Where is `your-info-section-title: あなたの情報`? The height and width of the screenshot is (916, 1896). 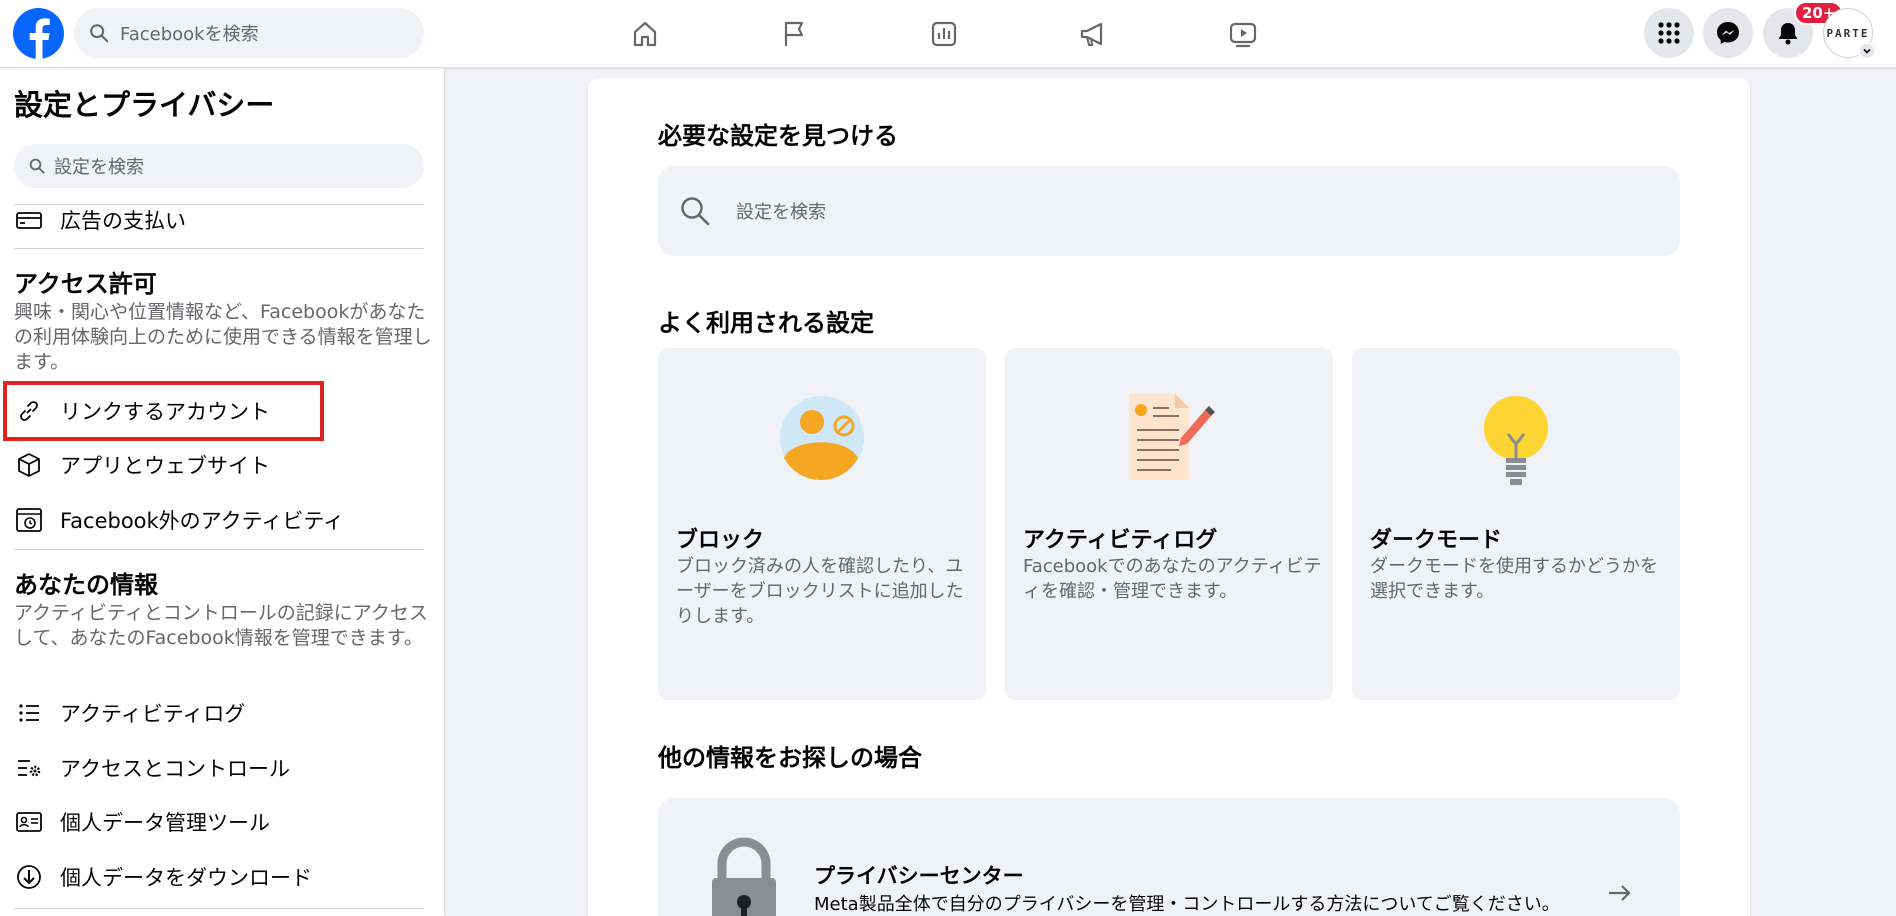
your-info-section-title: あなたの情報 is located at coordinates (86, 585).